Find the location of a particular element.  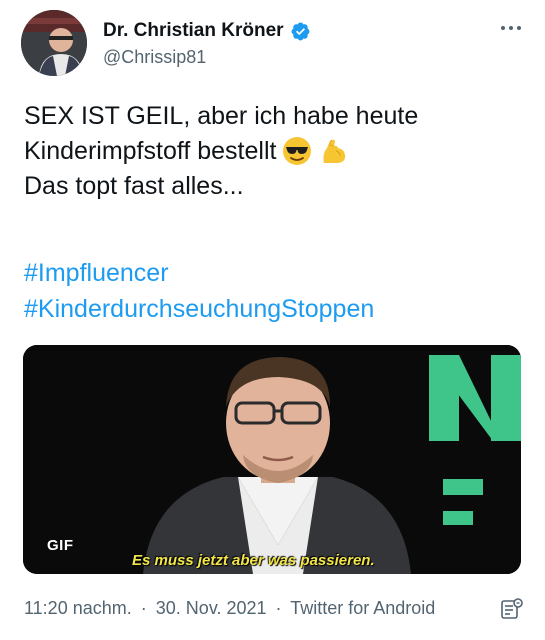

more-options-icon is located at coordinates (511, 28).